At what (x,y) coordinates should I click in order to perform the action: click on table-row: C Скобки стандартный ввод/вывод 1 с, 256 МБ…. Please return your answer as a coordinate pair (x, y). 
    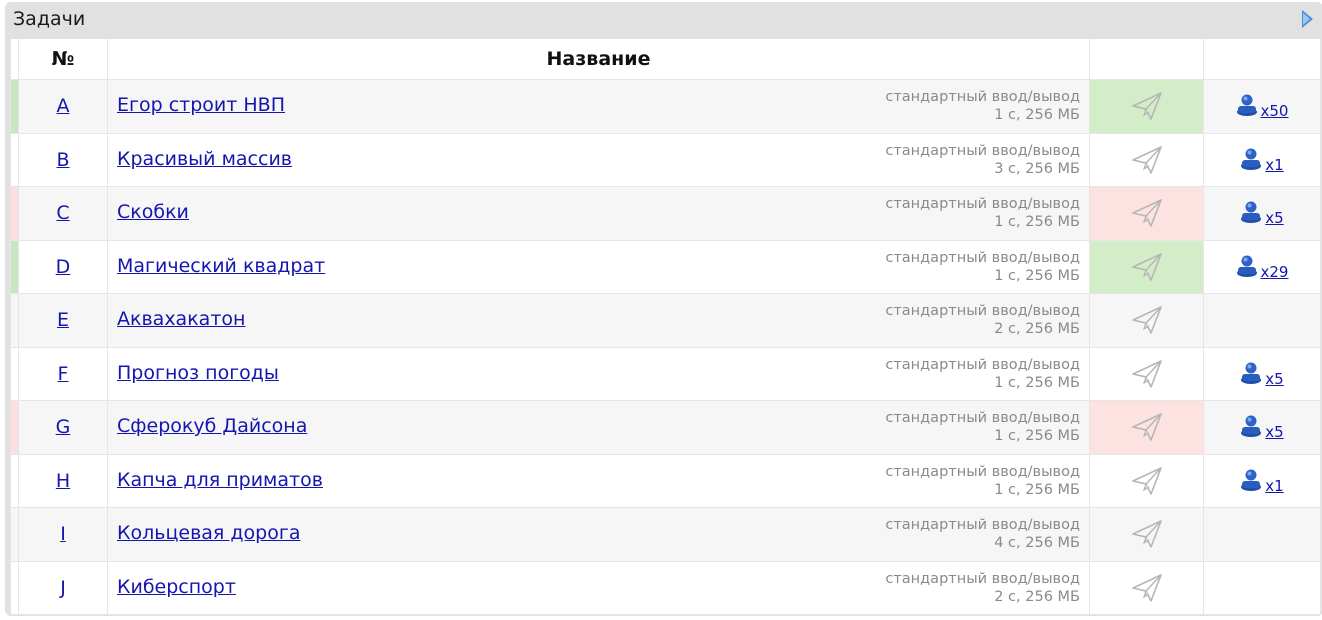
    Looking at the image, I should click on (665, 213).